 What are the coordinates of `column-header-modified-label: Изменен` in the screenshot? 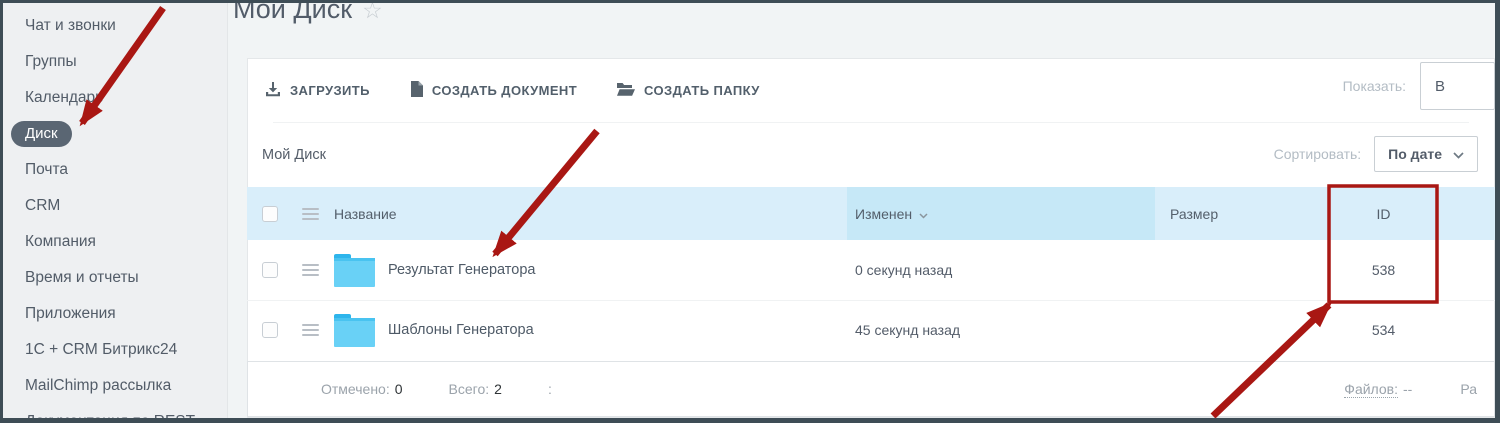 It's located at (884, 213).